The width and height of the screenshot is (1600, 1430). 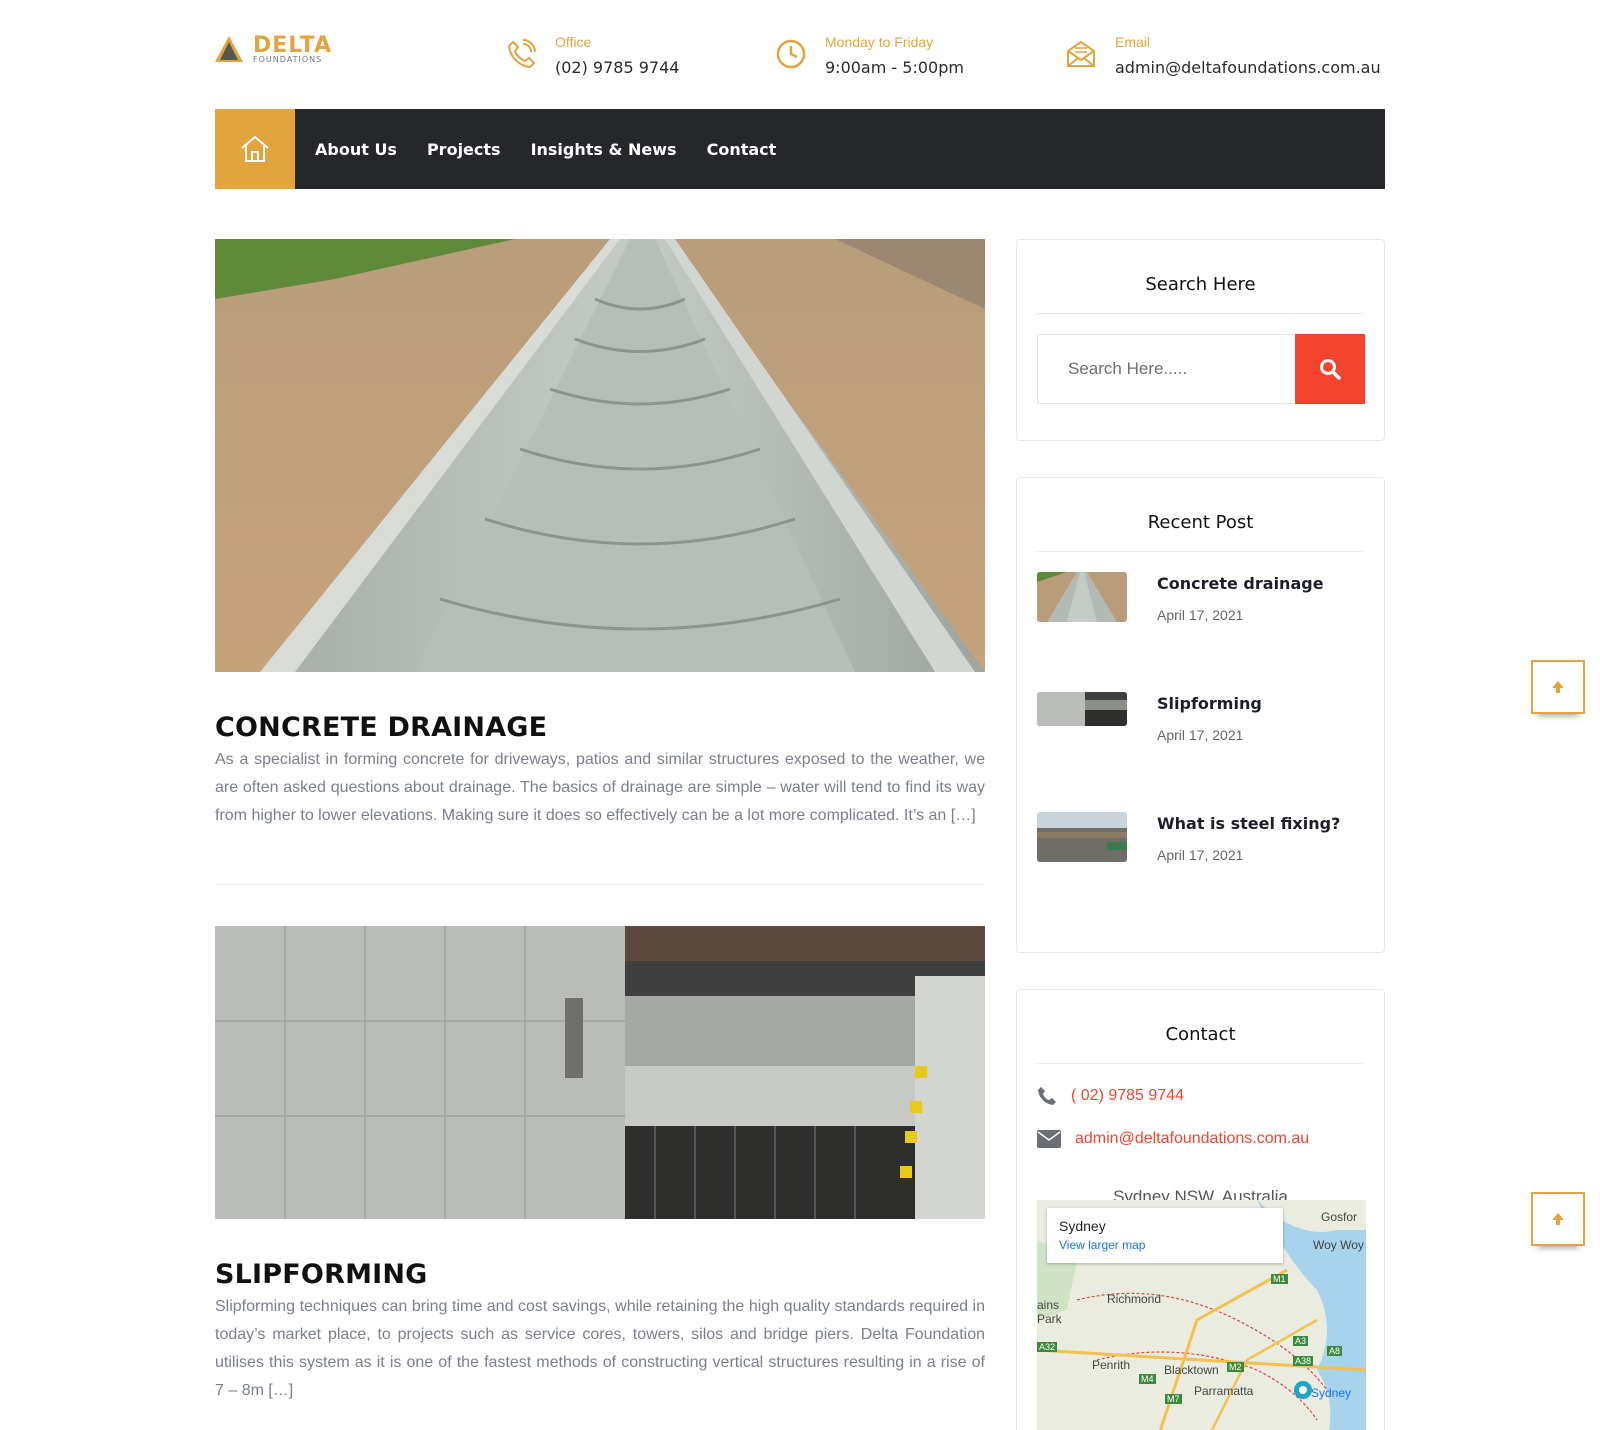 What do you see at coordinates (1147, 1379) in the screenshot?
I see `road-badge: M4` at bounding box center [1147, 1379].